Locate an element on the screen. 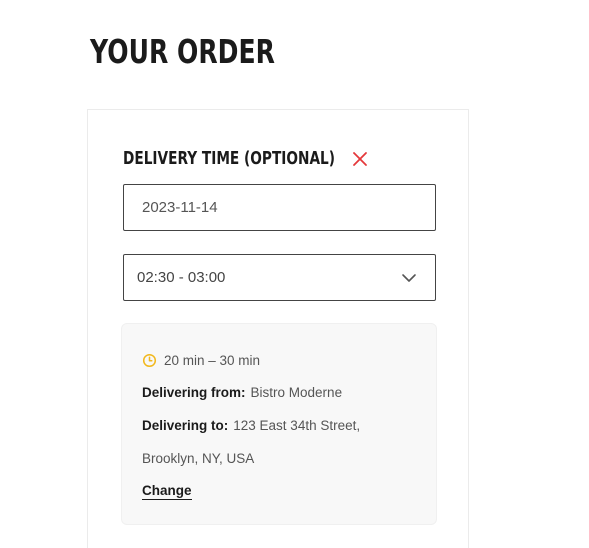 The width and height of the screenshot is (589, 548). delivering-to-value-line2: Brooklyn, NY, USA is located at coordinates (198, 458).